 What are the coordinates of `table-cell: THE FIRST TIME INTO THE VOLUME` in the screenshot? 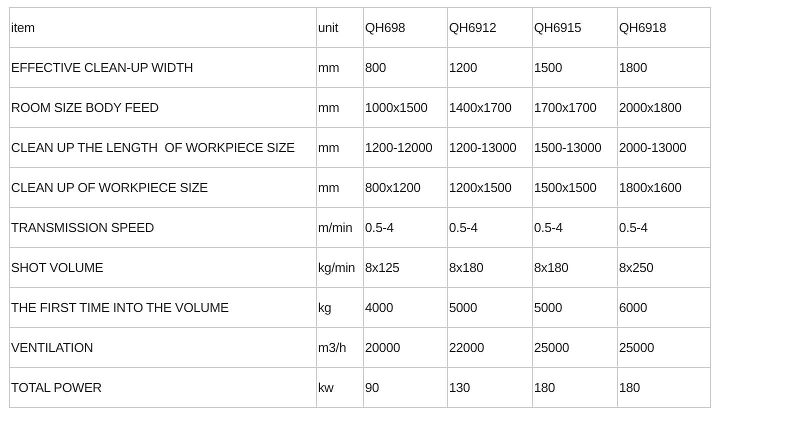 It's located at (163, 308).